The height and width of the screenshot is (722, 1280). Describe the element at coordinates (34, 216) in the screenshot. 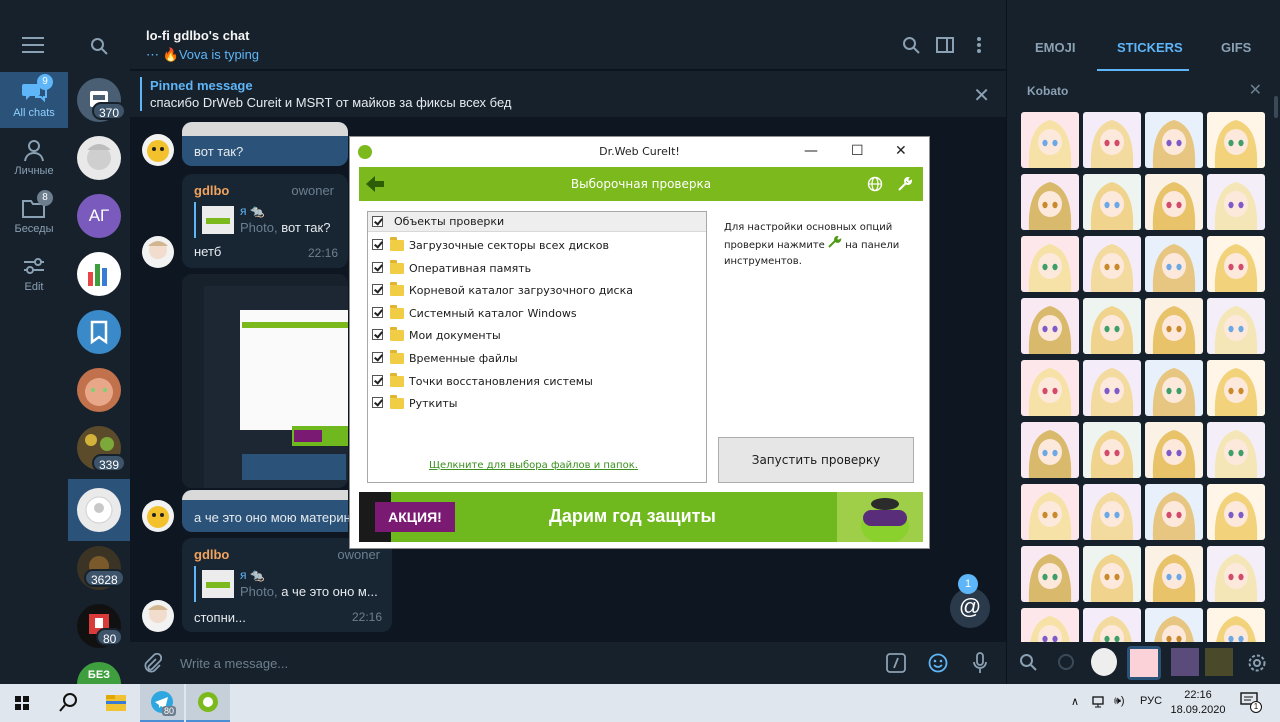

I see `folder-groups: 8 Беседы` at that location.